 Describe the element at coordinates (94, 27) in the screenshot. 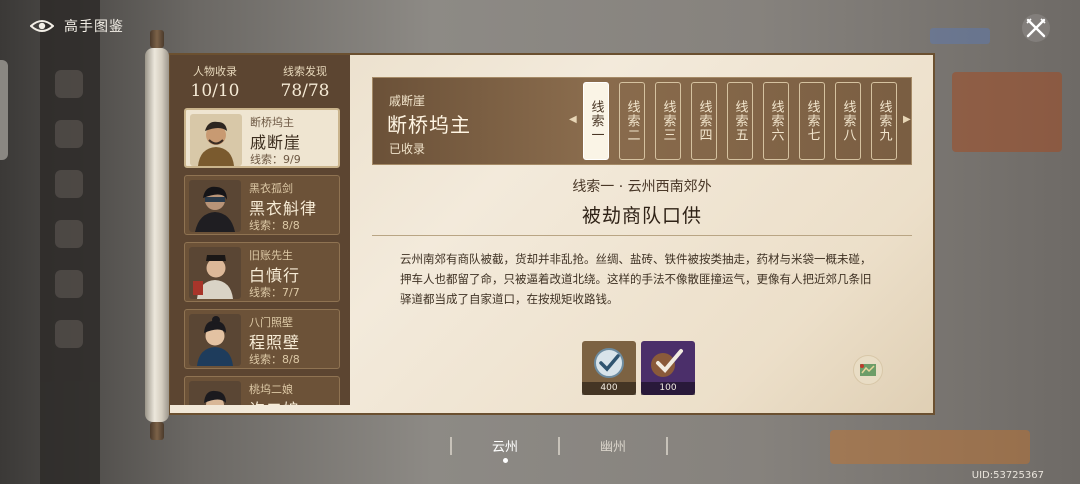

I see `page-title: 高手图鉴` at that location.